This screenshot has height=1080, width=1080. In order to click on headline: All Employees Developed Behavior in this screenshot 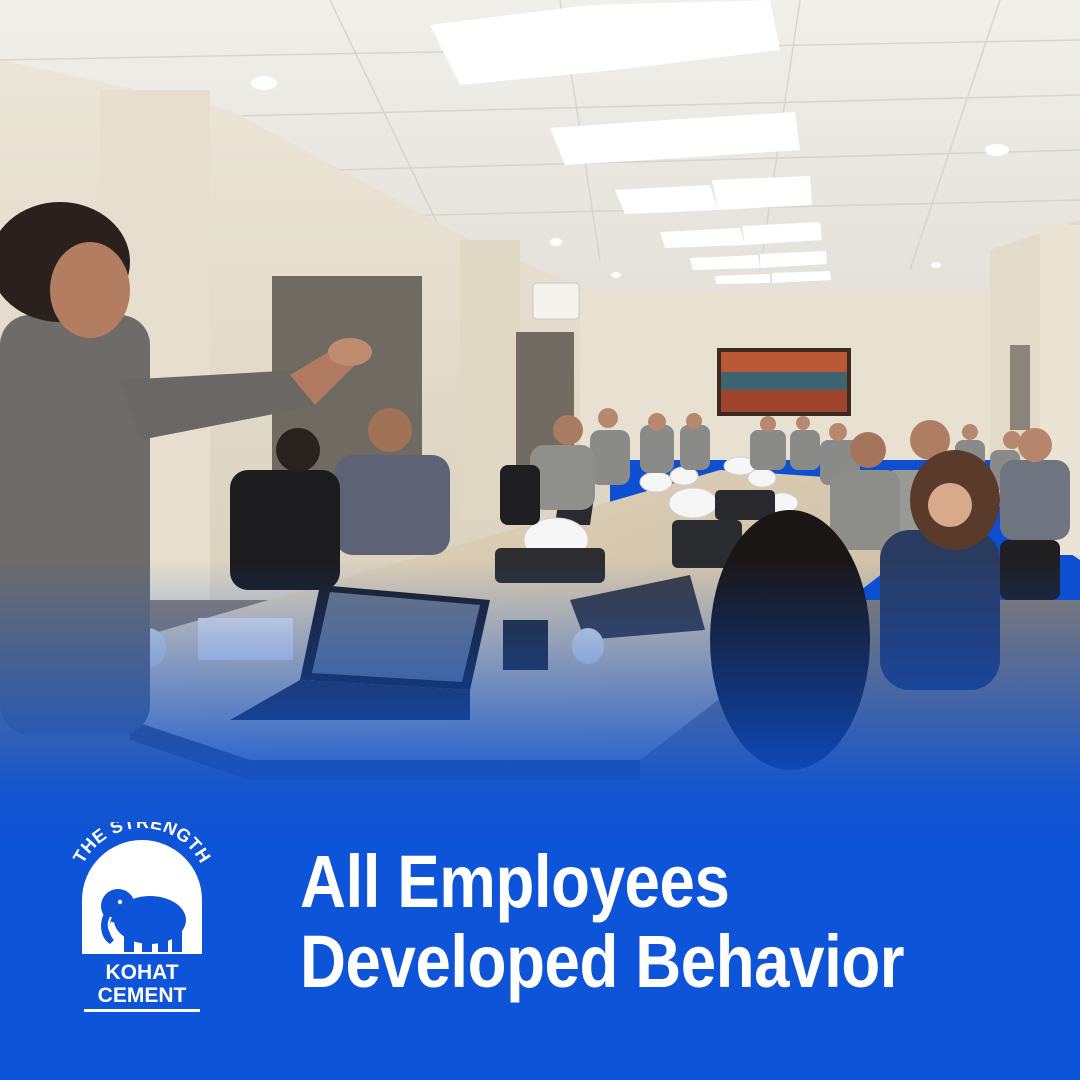, I will do `click(602, 921)`.